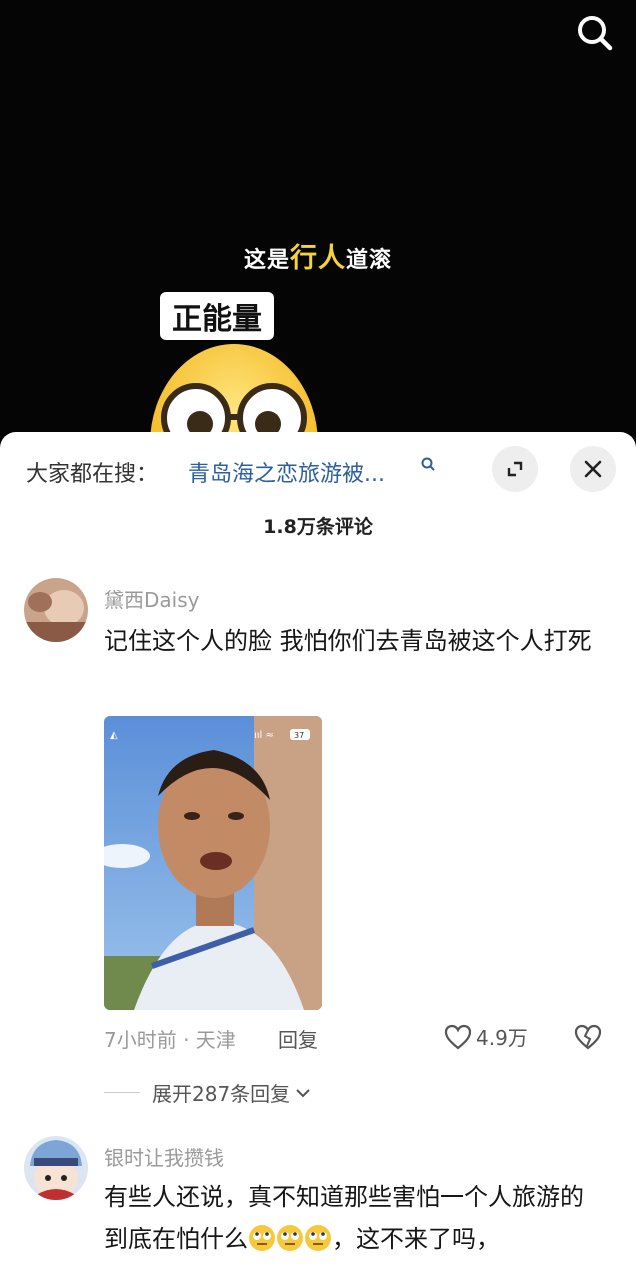 The height and width of the screenshot is (1280, 636). I want to click on like-count: 4.9万, so click(502, 1038).